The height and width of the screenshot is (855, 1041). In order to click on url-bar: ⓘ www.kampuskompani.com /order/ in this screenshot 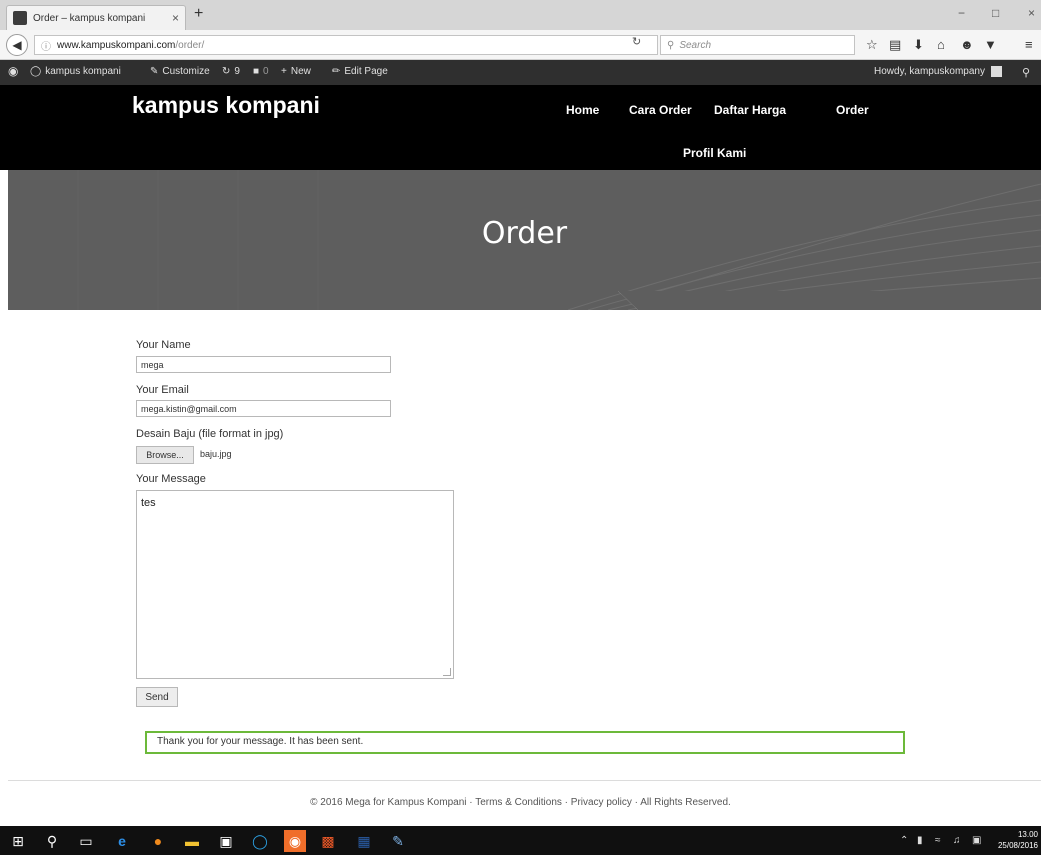, I will do `click(346, 45)`.